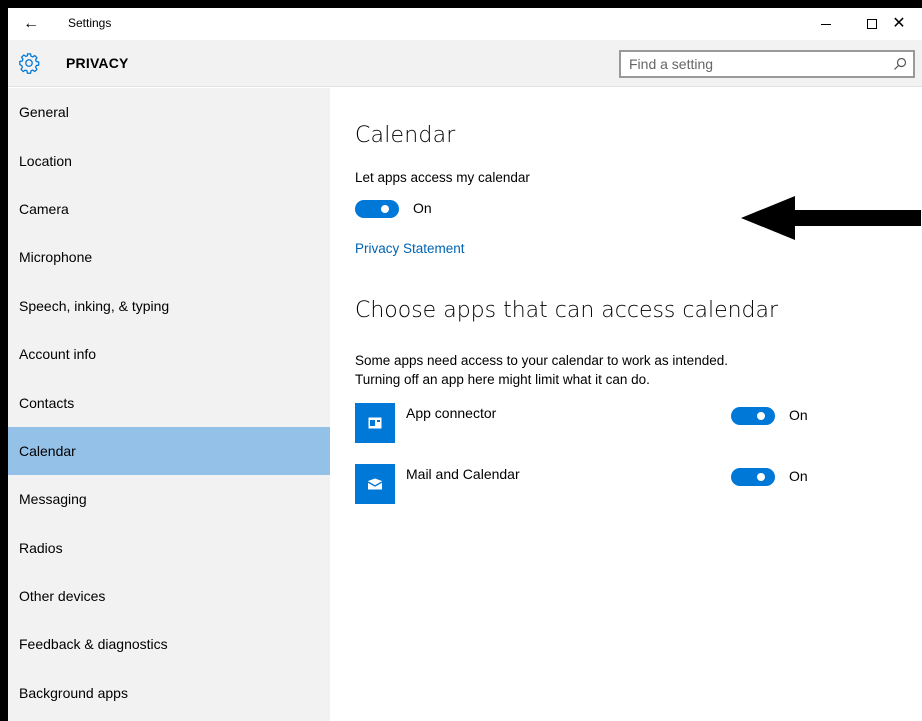 This screenshot has height=721, width=922. What do you see at coordinates (451, 413) in the screenshot?
I see `app-name: App connector` at bounding box center [451, 413].